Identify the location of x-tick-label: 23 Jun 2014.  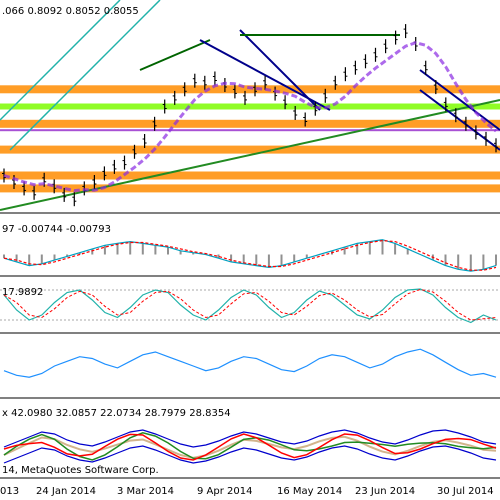
(385, 491).